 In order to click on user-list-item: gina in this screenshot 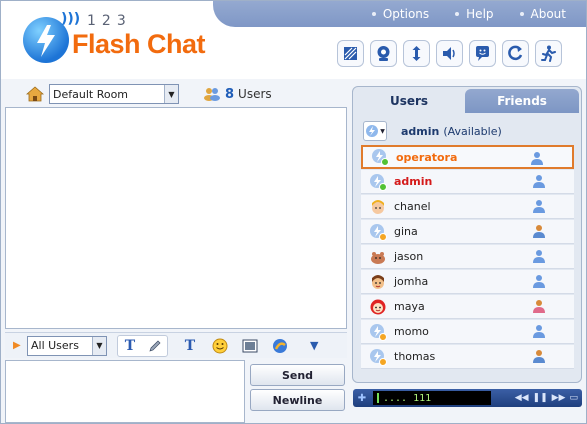, I will do `click(467, 232)`.